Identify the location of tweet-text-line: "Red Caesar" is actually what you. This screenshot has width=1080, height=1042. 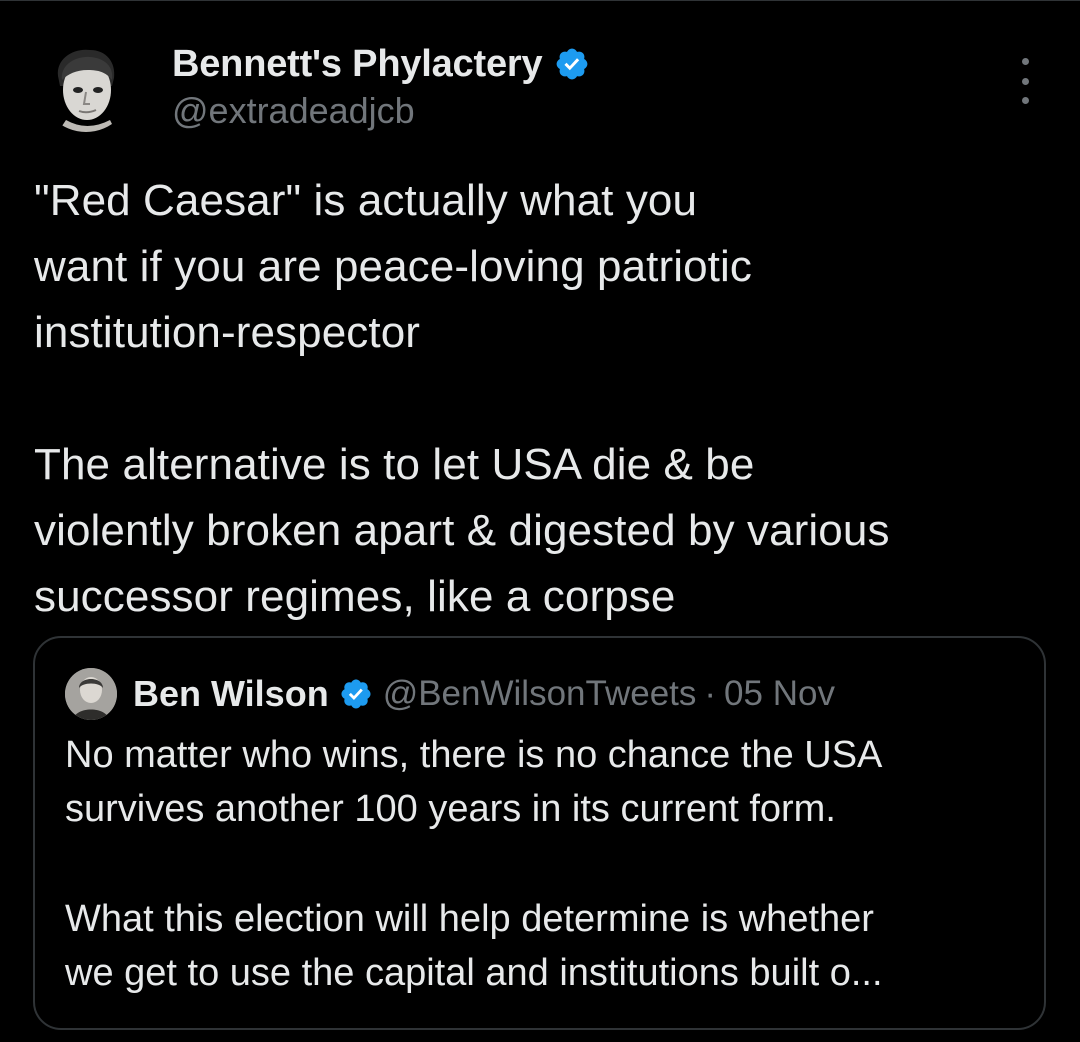
(366, 200).